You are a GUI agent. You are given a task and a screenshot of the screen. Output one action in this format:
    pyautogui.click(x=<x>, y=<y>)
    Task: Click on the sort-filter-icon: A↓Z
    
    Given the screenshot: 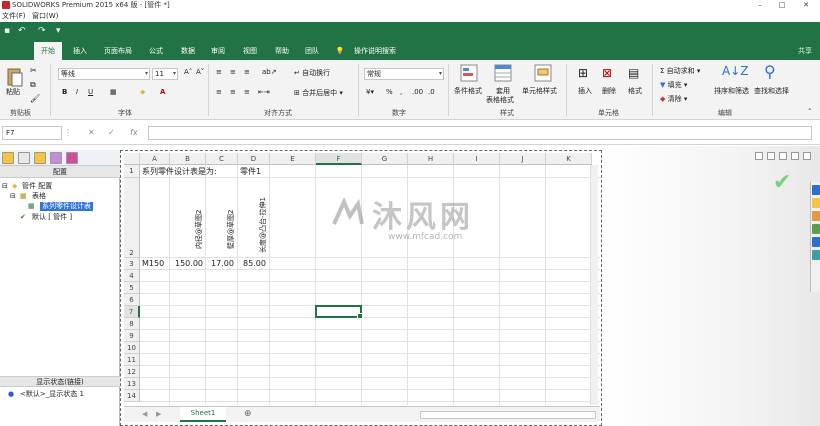 What is the action you would take?
    pyautogui.click(x=735, y=71)
    